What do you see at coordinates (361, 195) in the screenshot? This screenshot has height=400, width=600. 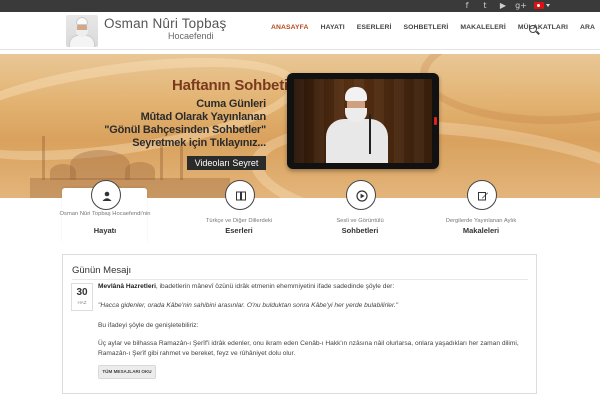 I see `play-icon` at bounding box center [361, 195].